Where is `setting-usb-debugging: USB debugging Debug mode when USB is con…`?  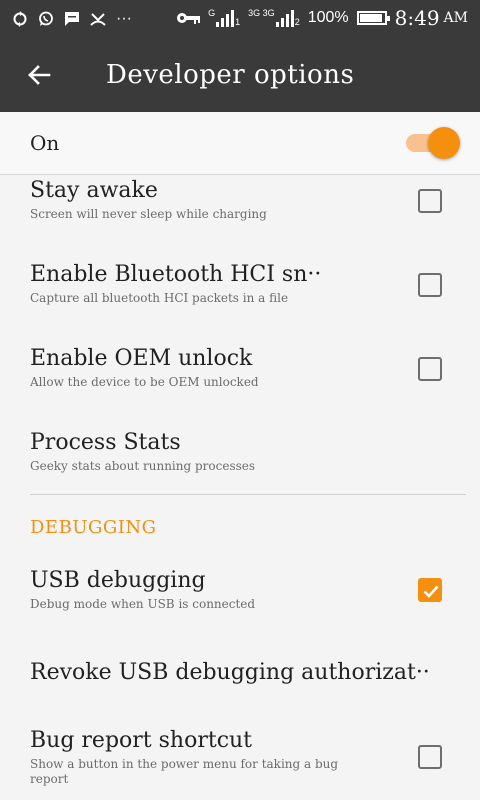
setting-usb-debugging: USB debugging Debug mode when USB is con… is located at coordinates (240, 595).